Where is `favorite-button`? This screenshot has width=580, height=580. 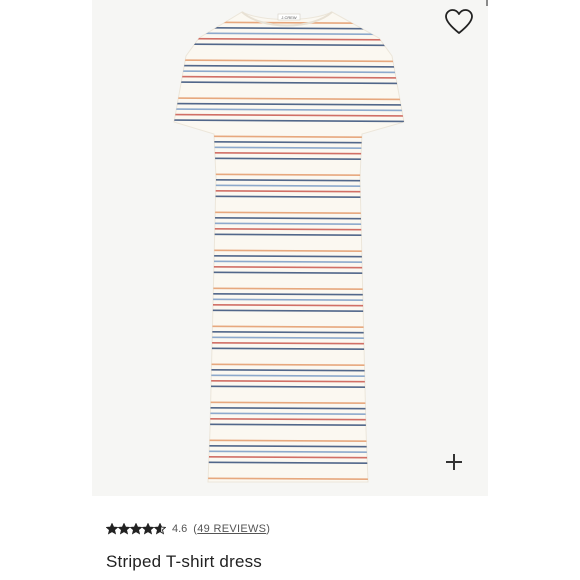
favorite-button is located at coordinates (461, 24).